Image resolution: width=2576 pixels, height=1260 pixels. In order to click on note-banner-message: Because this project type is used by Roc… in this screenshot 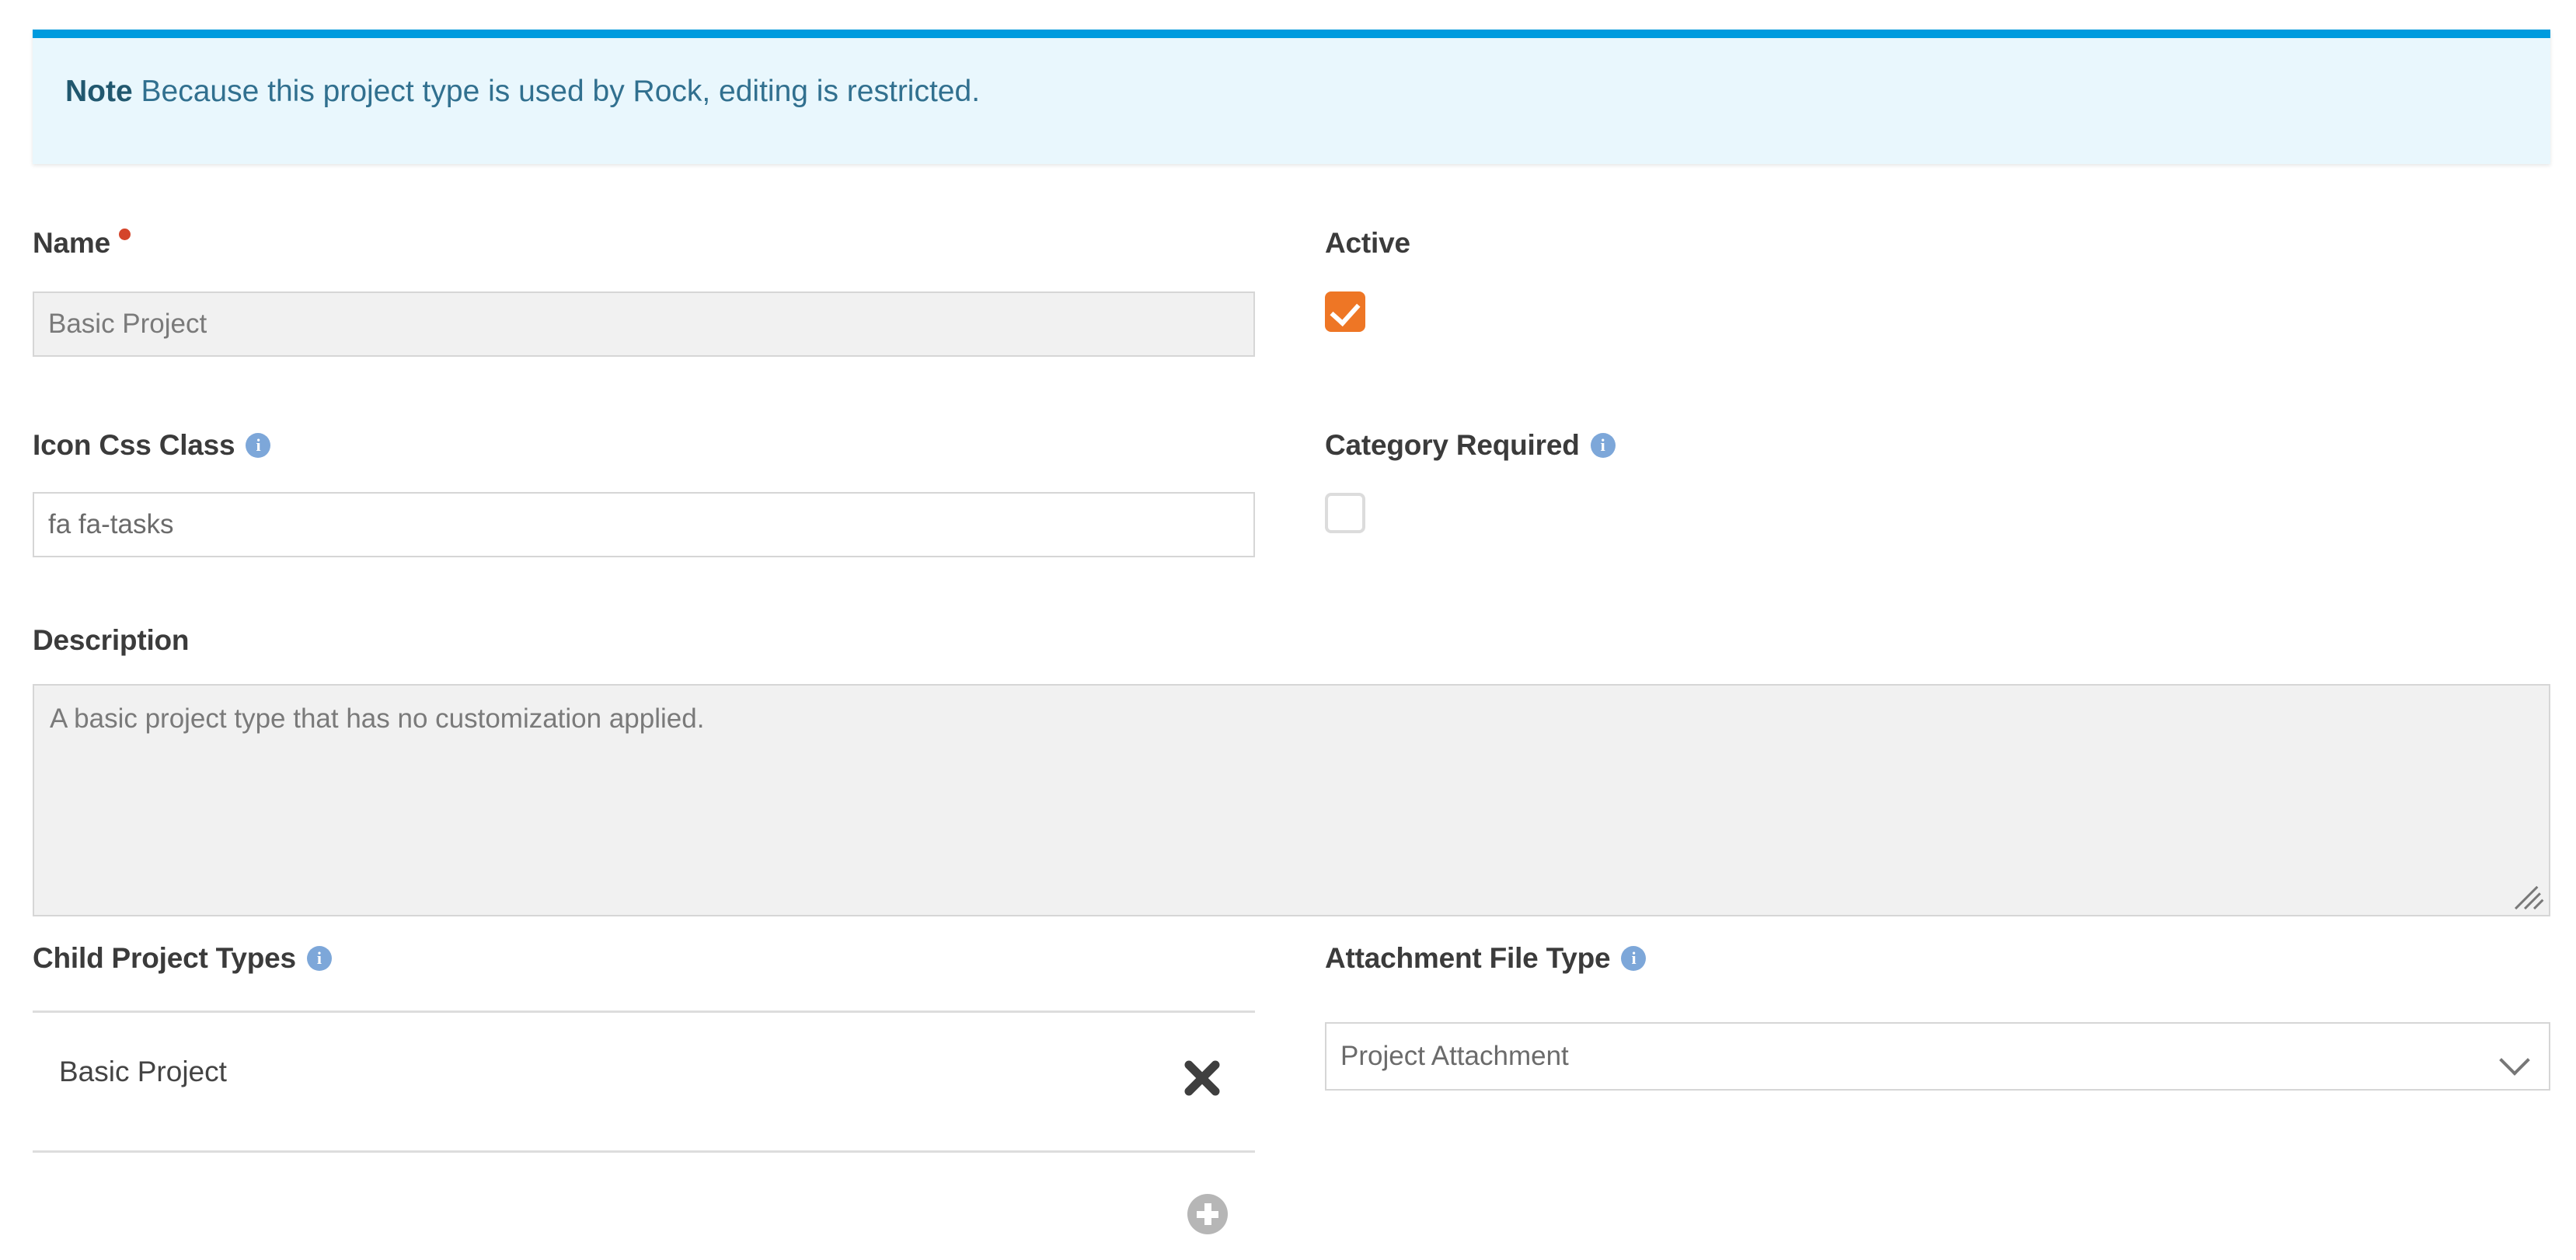, I will do `click(561, 91)`.